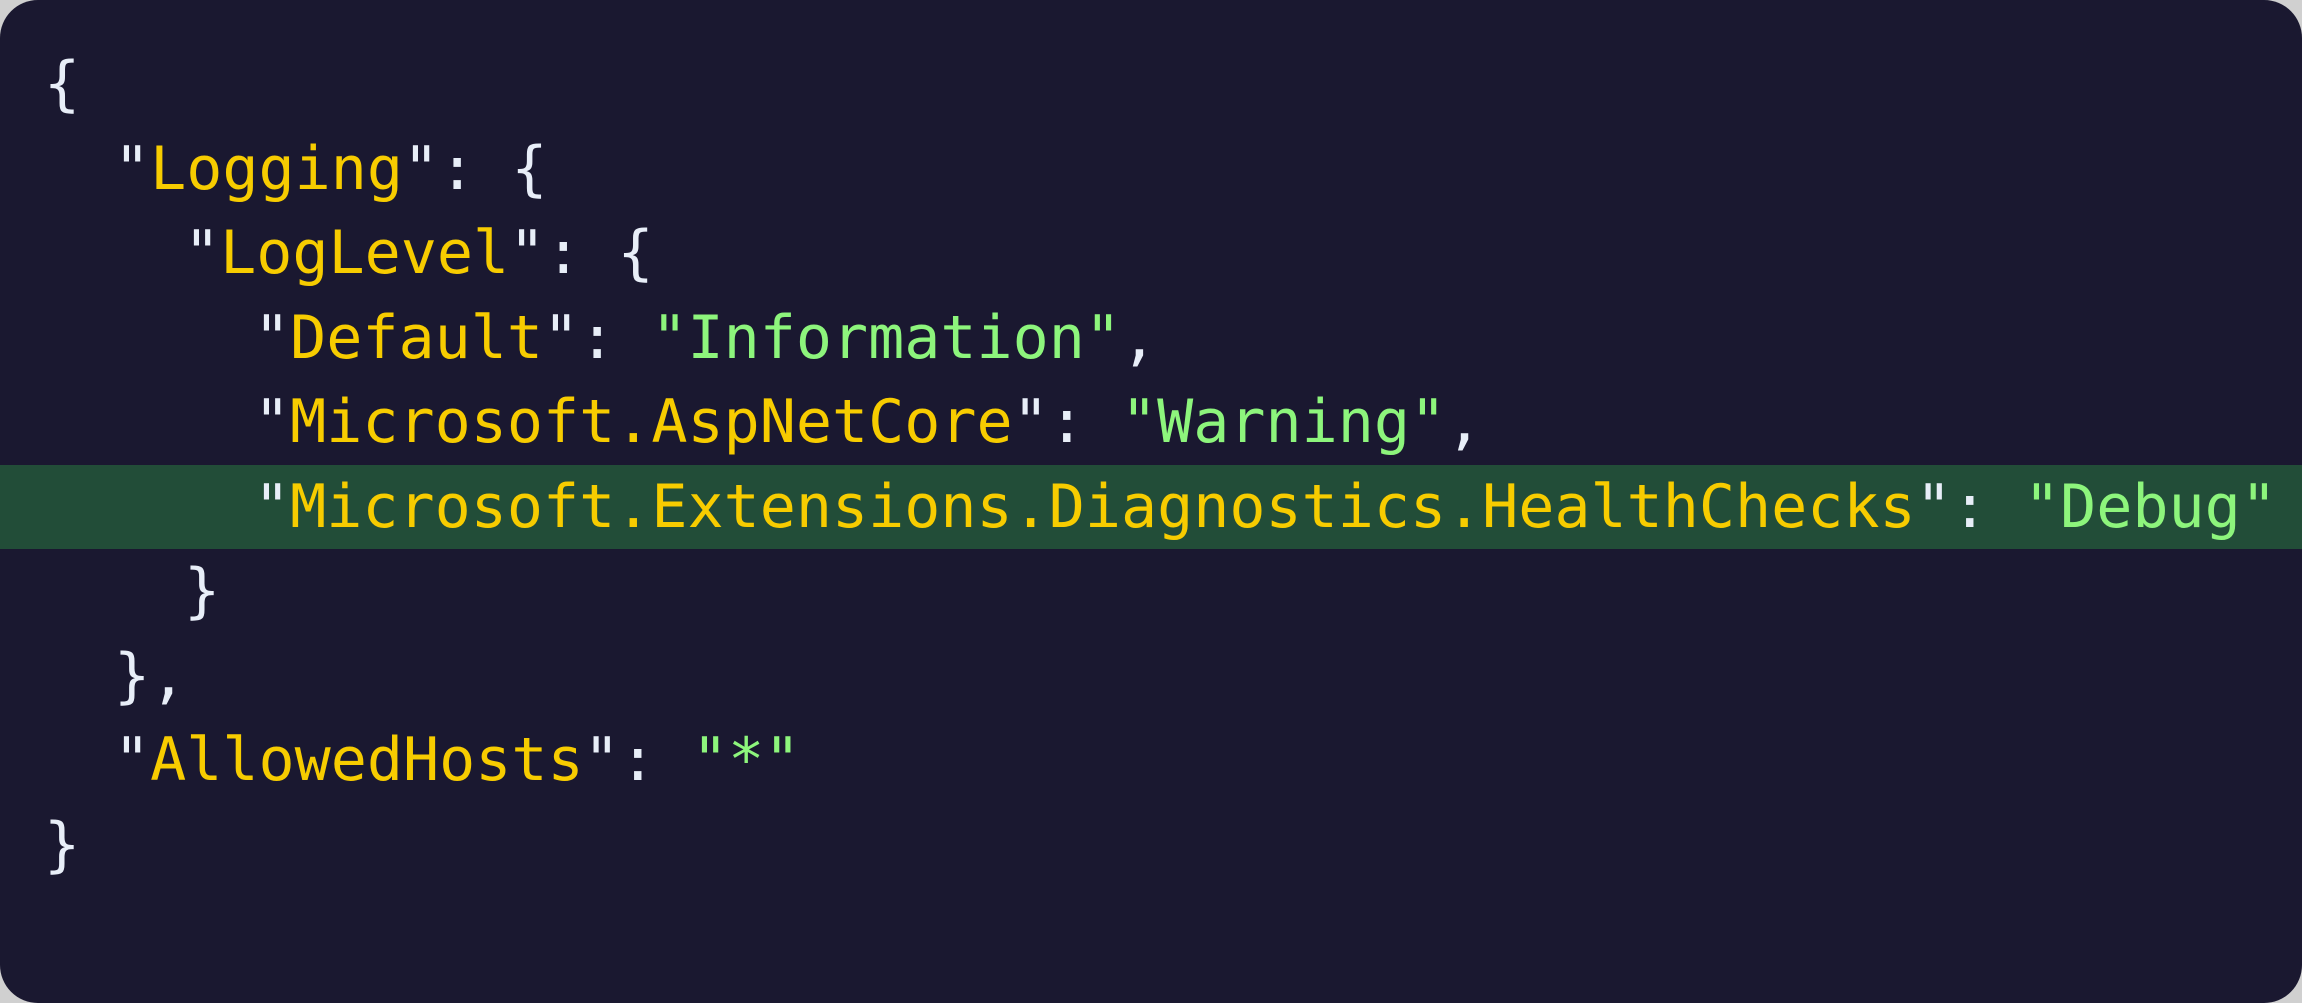  What do you see at coordinates (1151, 169) in the screenshot?
I see `code-line: "Logging": {` at bounding box center [1151, 169].